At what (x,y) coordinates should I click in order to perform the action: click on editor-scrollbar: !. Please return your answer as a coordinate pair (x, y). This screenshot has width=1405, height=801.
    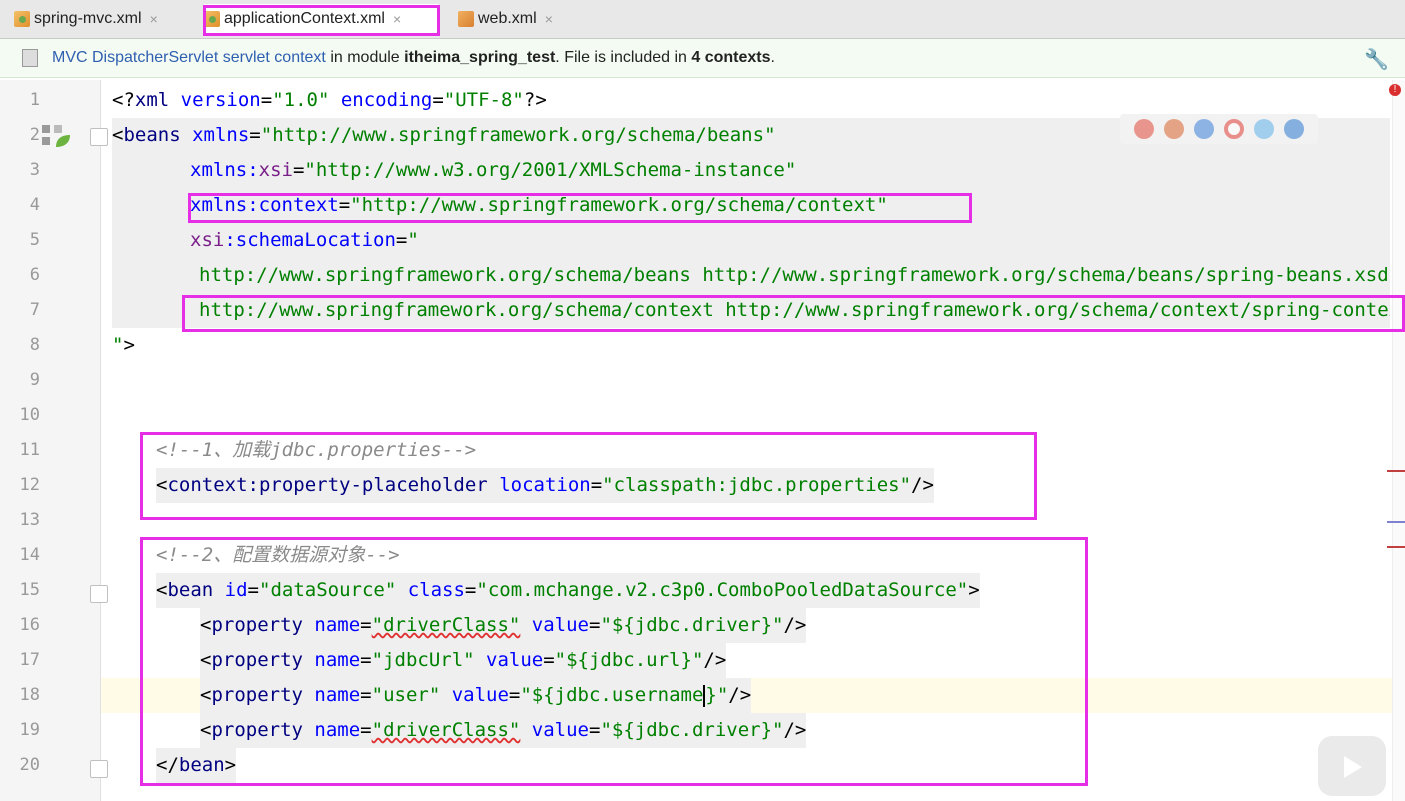
    Looking at the image, I should click on (1397, 440).